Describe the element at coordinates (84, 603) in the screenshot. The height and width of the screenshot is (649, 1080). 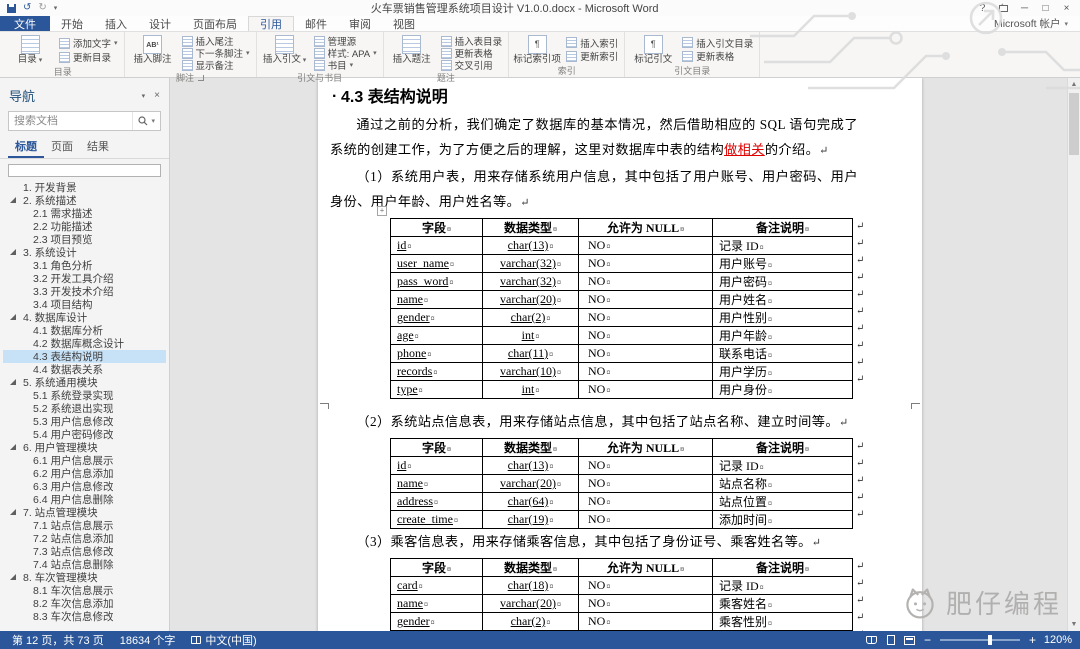
I see `nav-heading-item: 8.2 车次信息添加` at that location.